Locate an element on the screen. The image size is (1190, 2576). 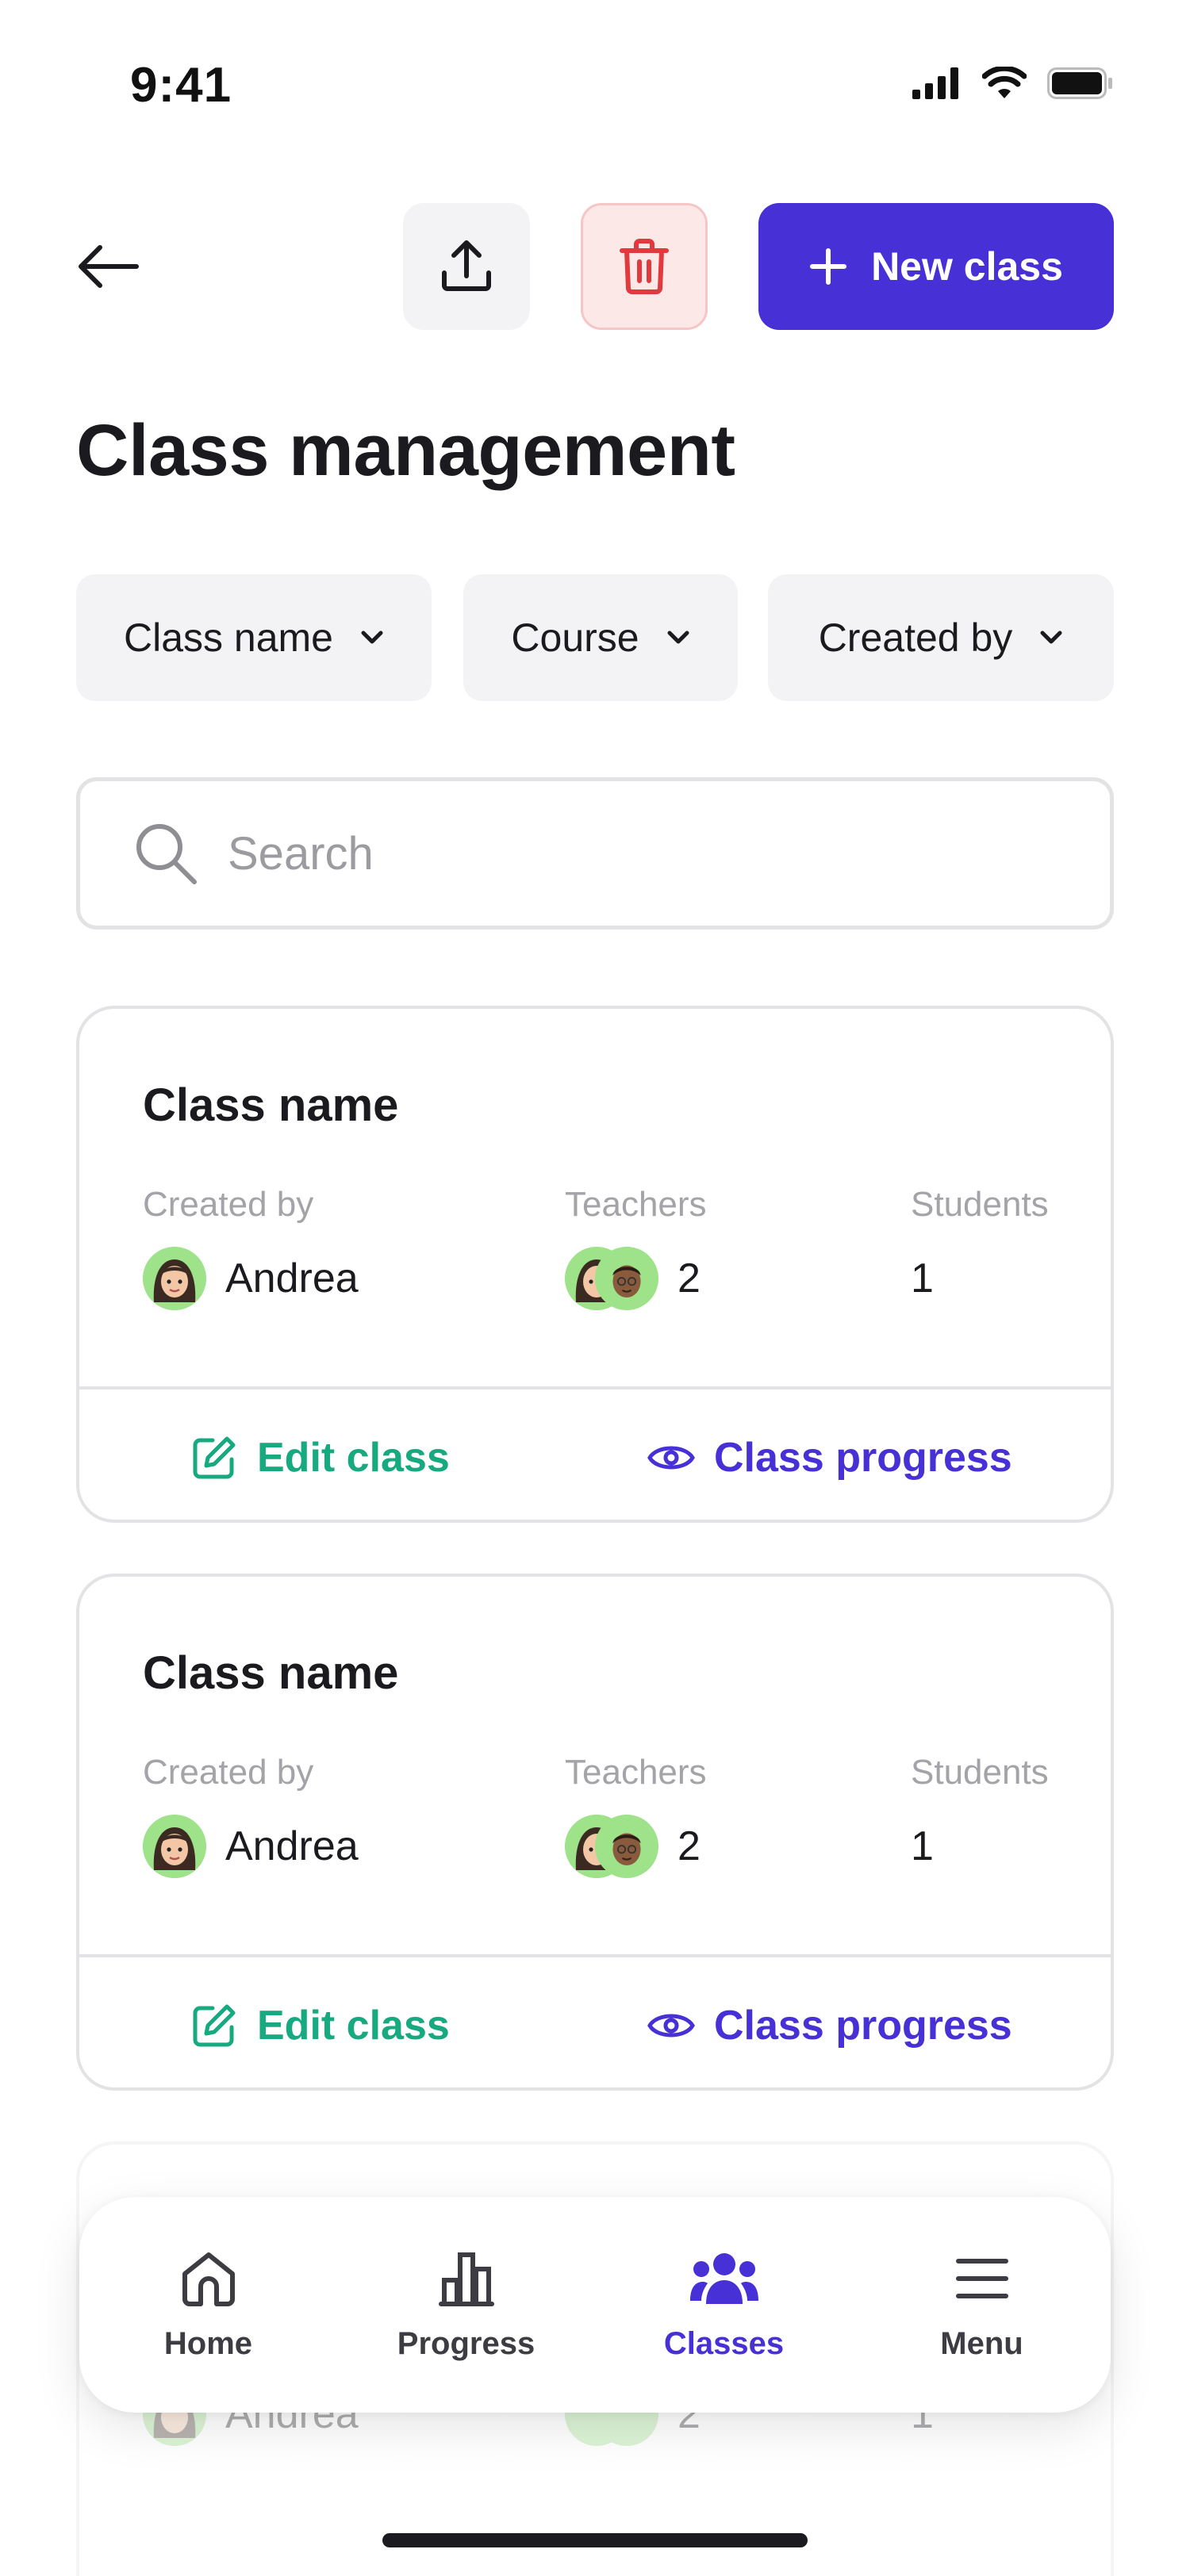
bar-chart-icon is located at coordinates (466, 2279).